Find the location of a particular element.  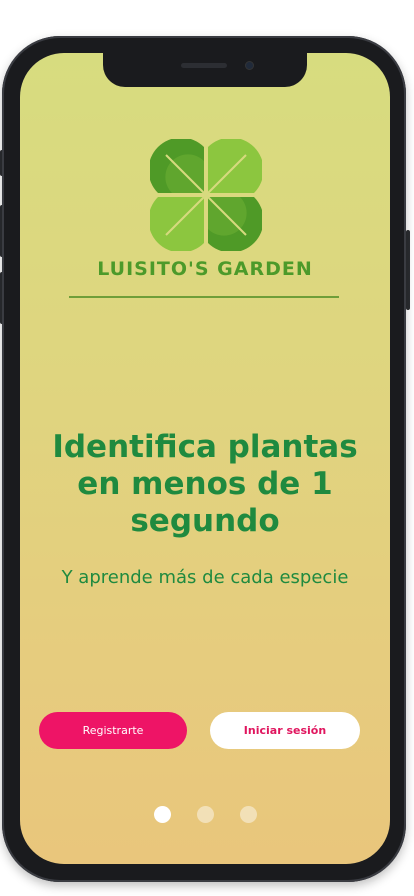

speaker-grille is located at coordinates (204, 65).